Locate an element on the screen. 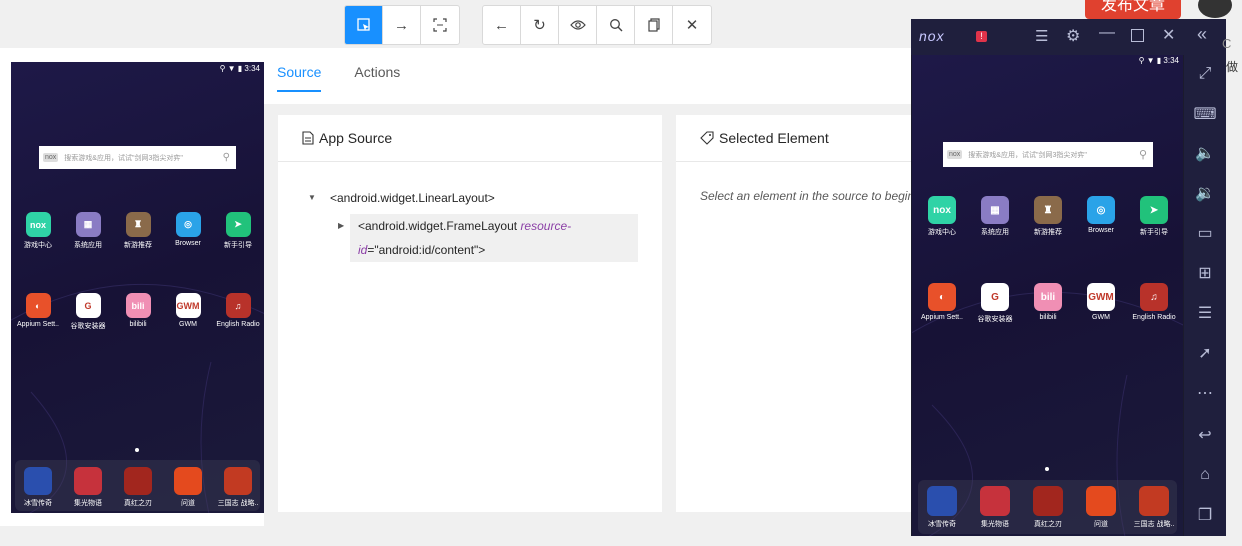  app-label: 真红之刃 is located at coordinates (138, 503).